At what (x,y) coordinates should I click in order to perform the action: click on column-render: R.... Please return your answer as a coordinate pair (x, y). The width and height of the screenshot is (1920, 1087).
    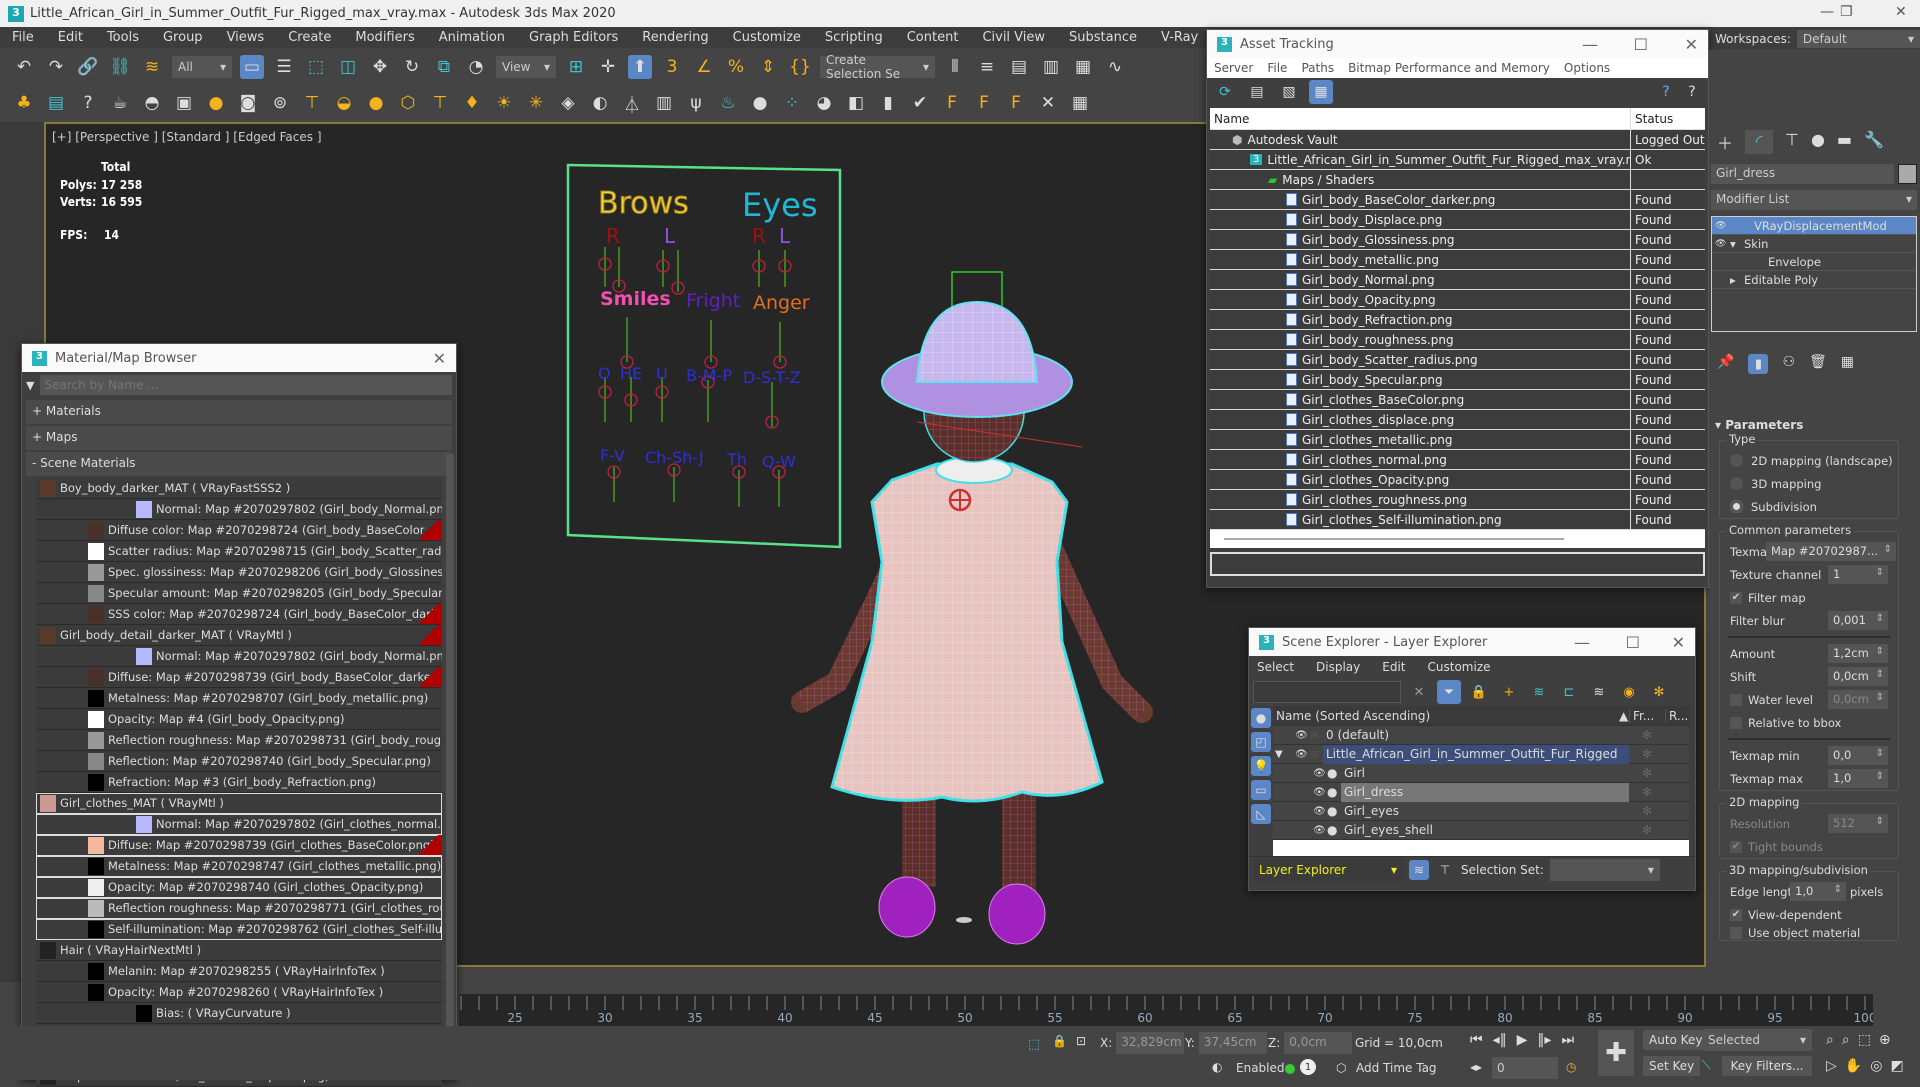
    Looking at the image, I should click on (1677, 715).